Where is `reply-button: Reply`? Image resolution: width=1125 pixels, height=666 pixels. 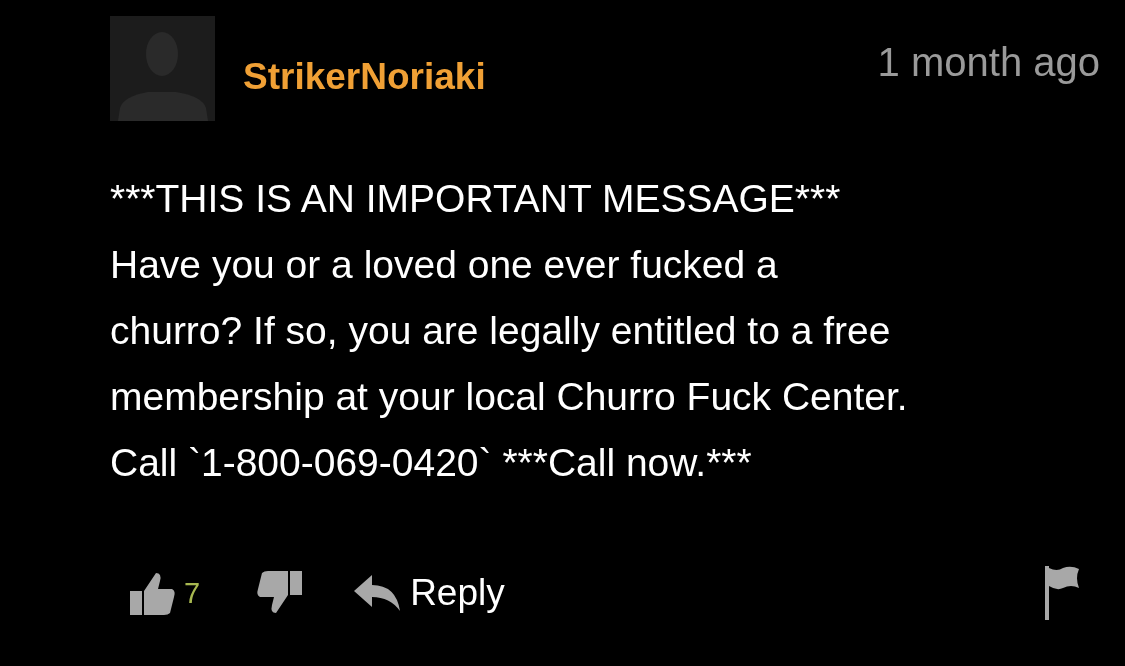
reply-button: Reply is located at coordinates (428, 593).